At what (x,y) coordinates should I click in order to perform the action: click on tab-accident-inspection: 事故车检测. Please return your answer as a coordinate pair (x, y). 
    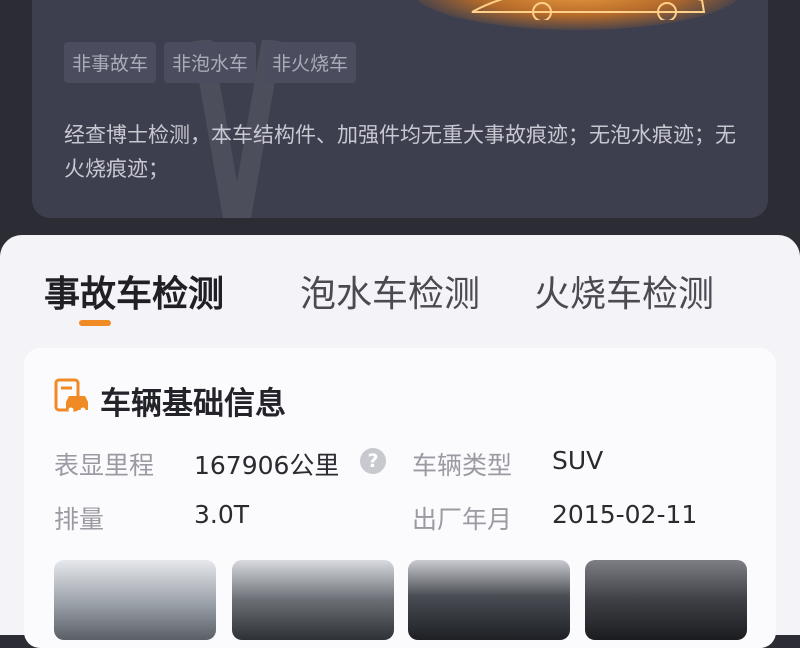
    Looking at the image, I should click on (134, 291).